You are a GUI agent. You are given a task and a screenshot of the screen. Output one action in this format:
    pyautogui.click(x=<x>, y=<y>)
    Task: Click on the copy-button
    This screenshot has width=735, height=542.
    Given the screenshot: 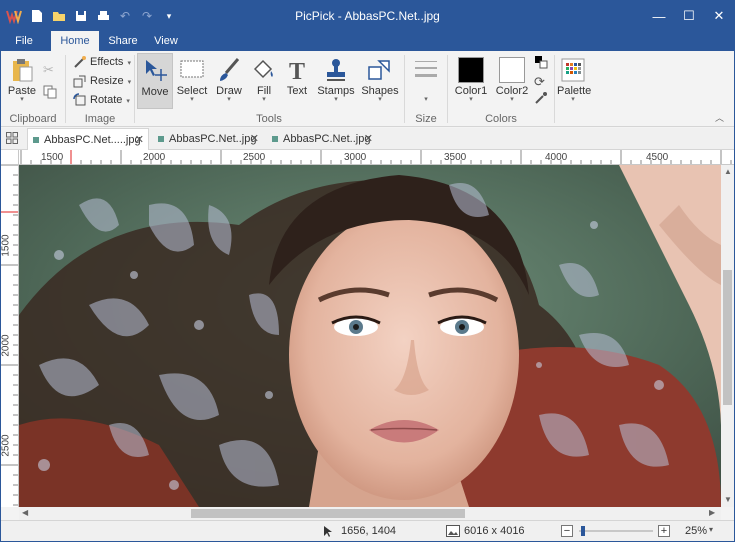 What is the action you would take?
    pyautogui.click(x=50, y=94)
    